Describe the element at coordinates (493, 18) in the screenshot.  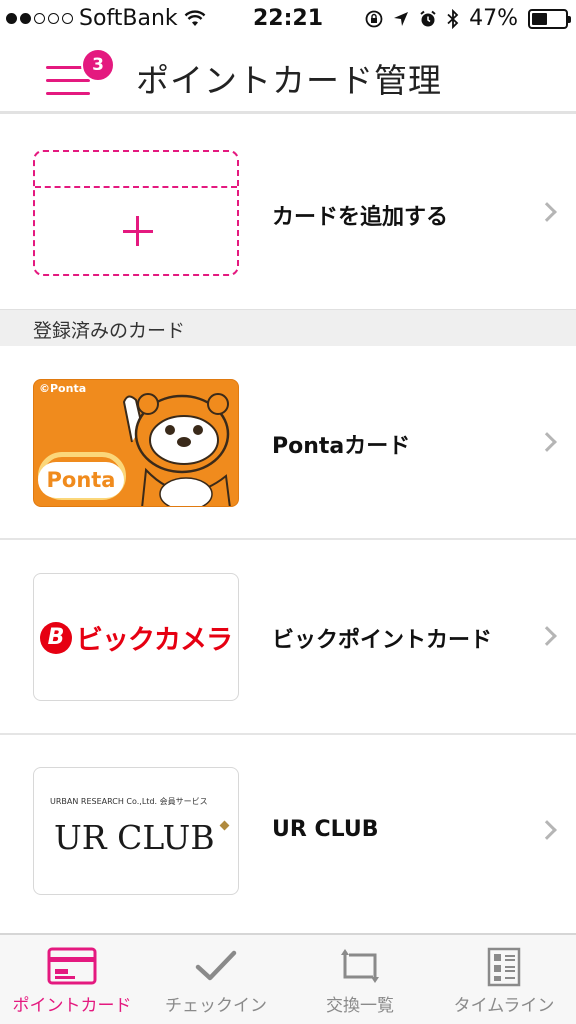
I see `battery-percent: 47%` at that location.